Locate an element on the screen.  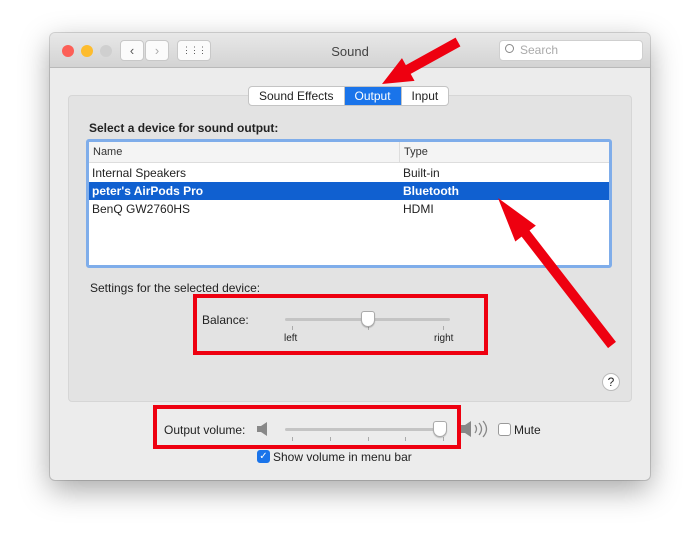
annotation-arrow-selected-device is located at coordinates (557, 273).